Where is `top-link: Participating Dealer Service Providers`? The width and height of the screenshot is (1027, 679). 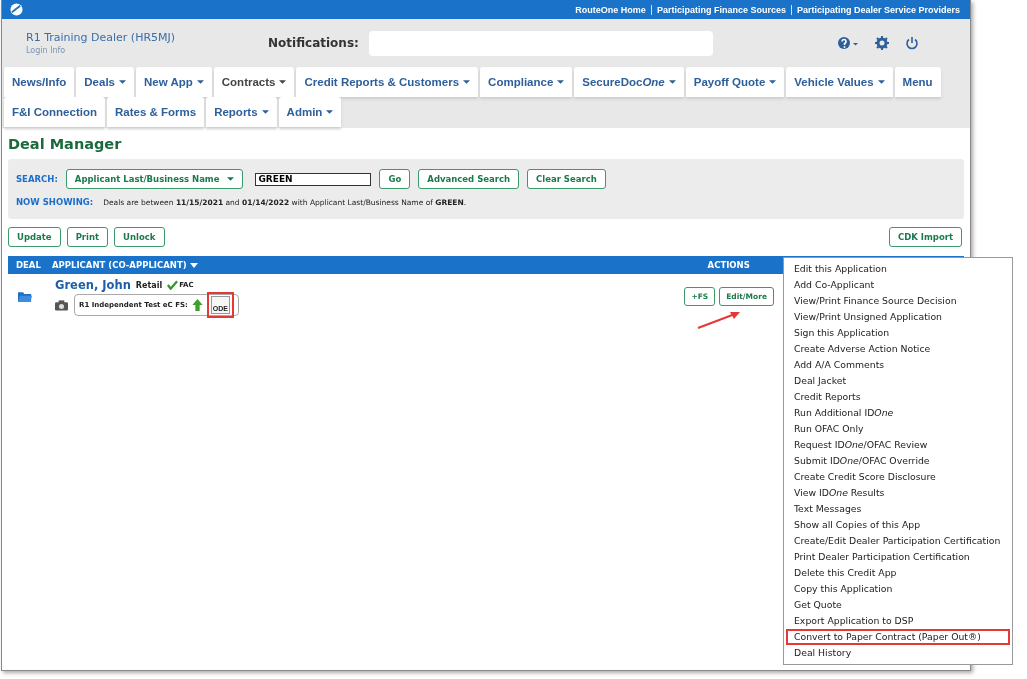 top-link: Participating Dealer Service Providers is located at coordinates (878, 9).